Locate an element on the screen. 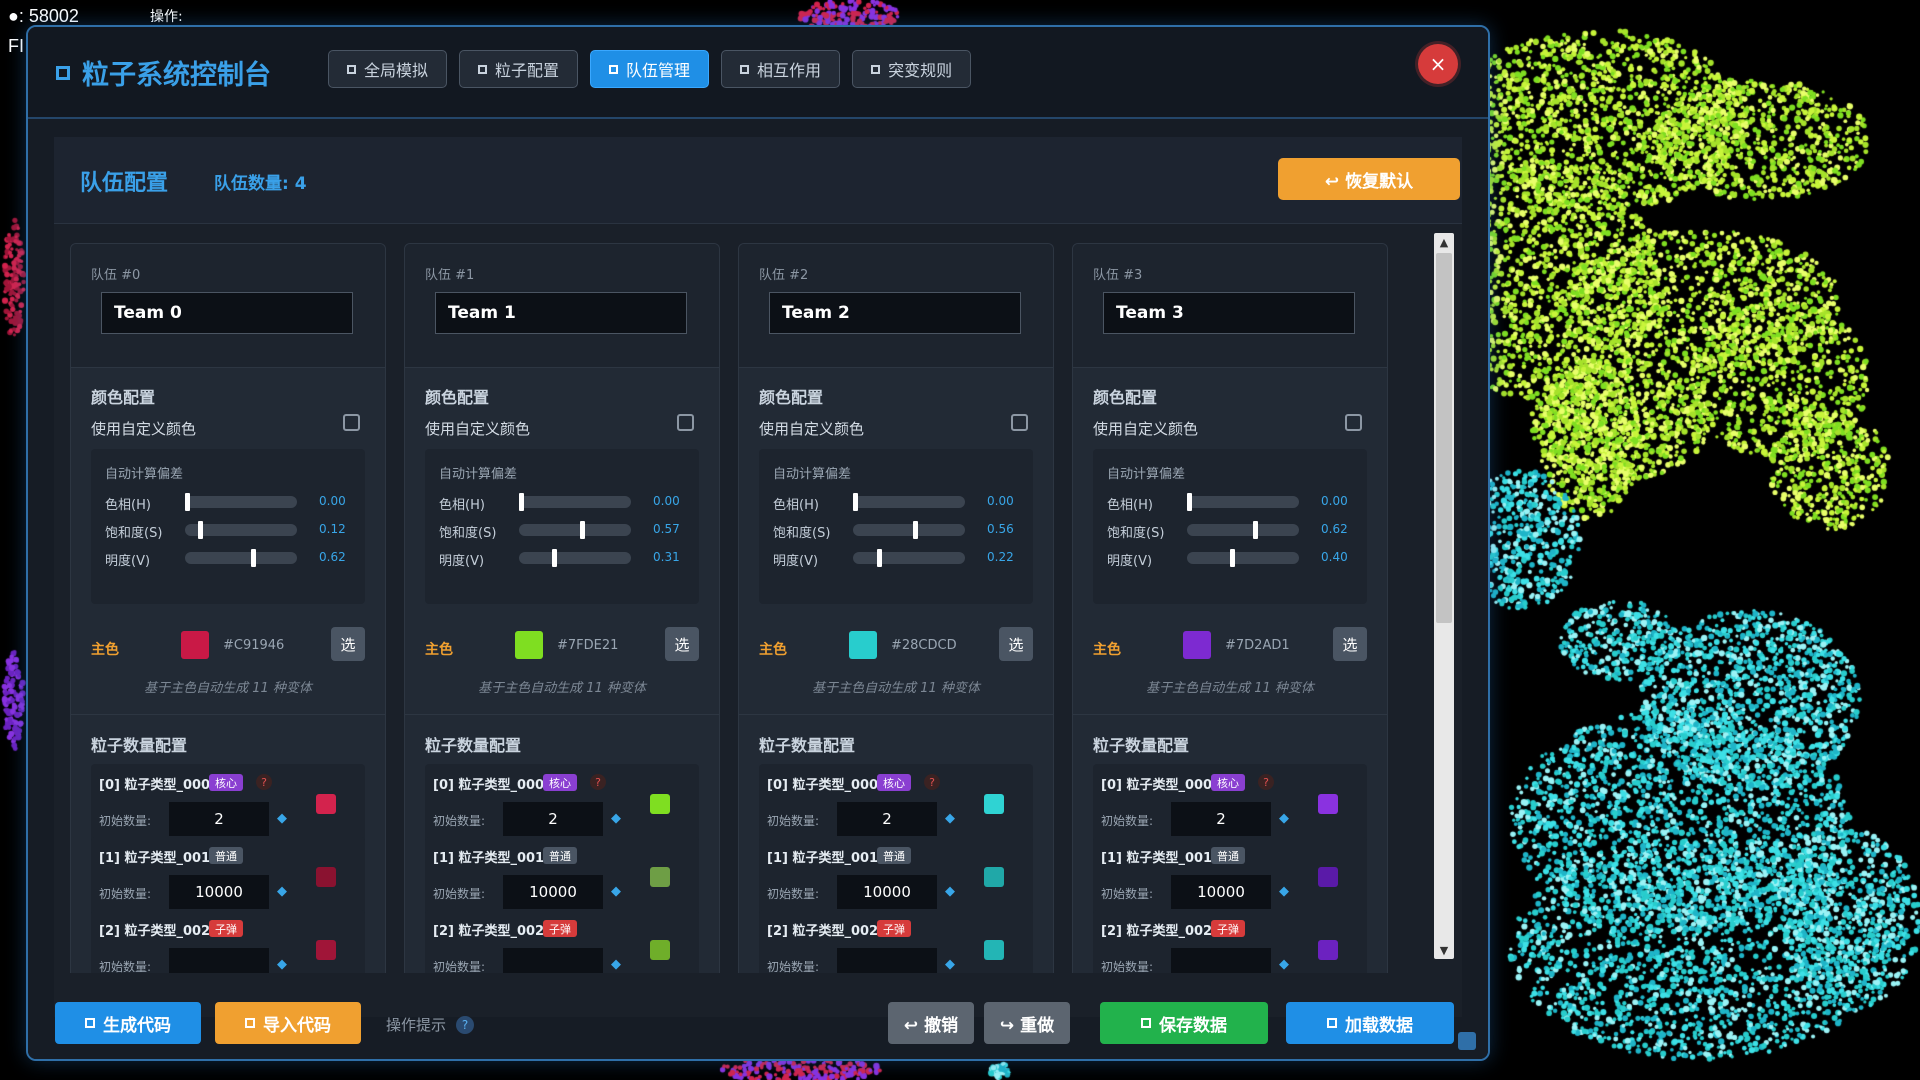 The image size is (1920, 1080). tab-interaction: 相互作用 is located at coordinates (781, 69).